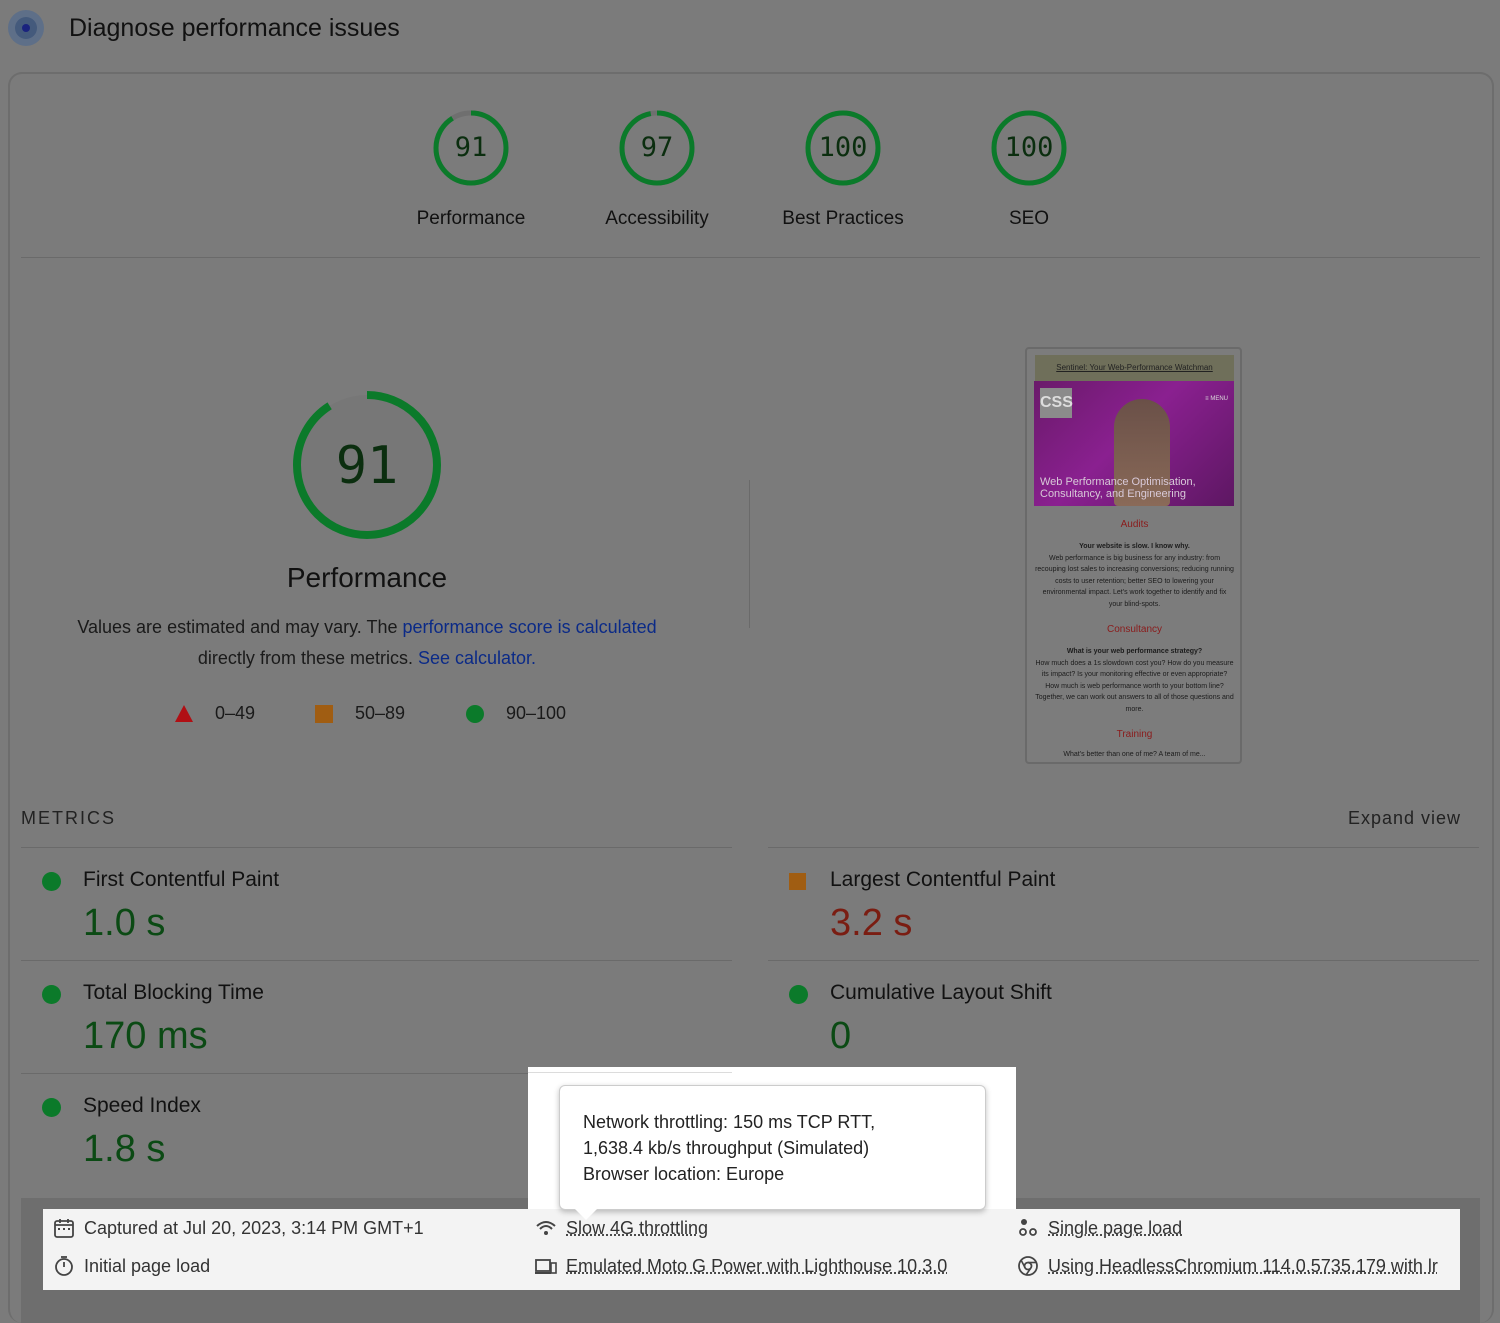 The width and height of the screenshot is (1500, 1323). I want to click on expand-view-button: Expand view, so click(1404, 818).